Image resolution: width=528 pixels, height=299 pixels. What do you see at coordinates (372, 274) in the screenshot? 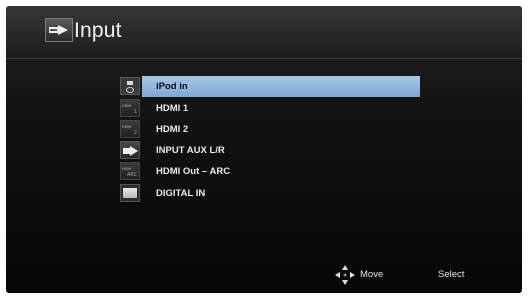
I see `move-hint-label: Move` at bounding box center [372, 274].